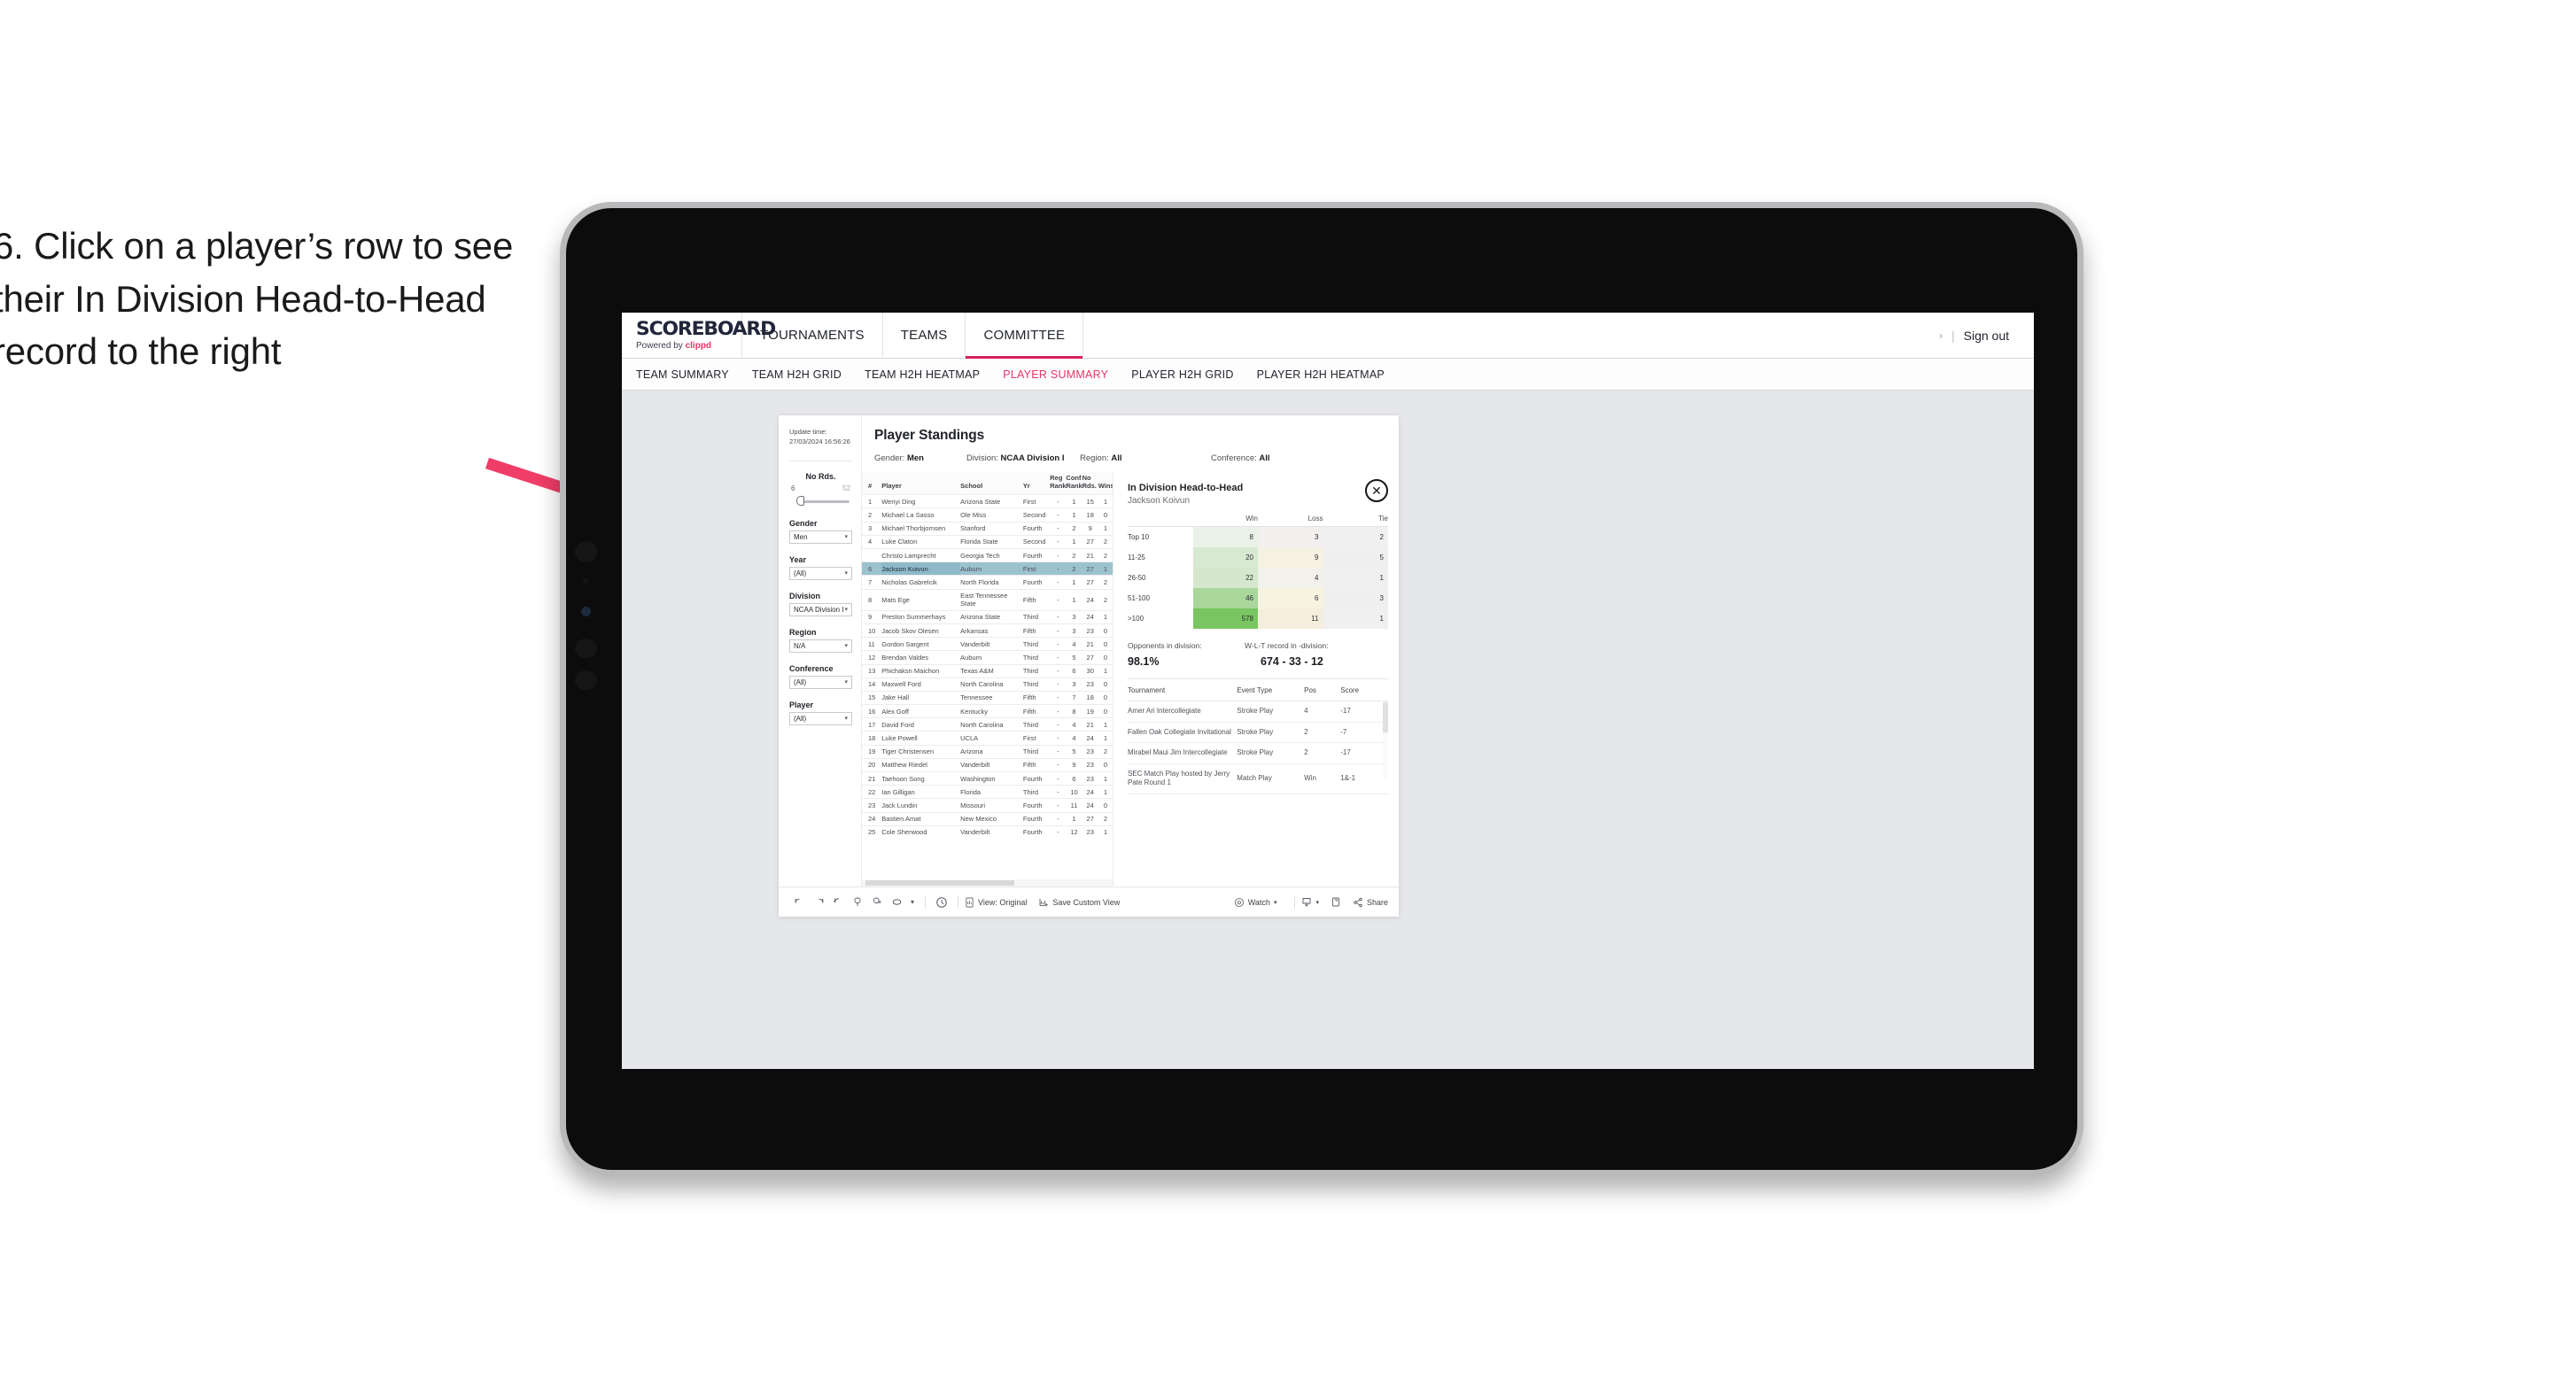 This screenshot has width=2576, height=1386. I want to click on table-row: 22 Ian Gilligan Florida Third -10 24 1, so click(987, 792).